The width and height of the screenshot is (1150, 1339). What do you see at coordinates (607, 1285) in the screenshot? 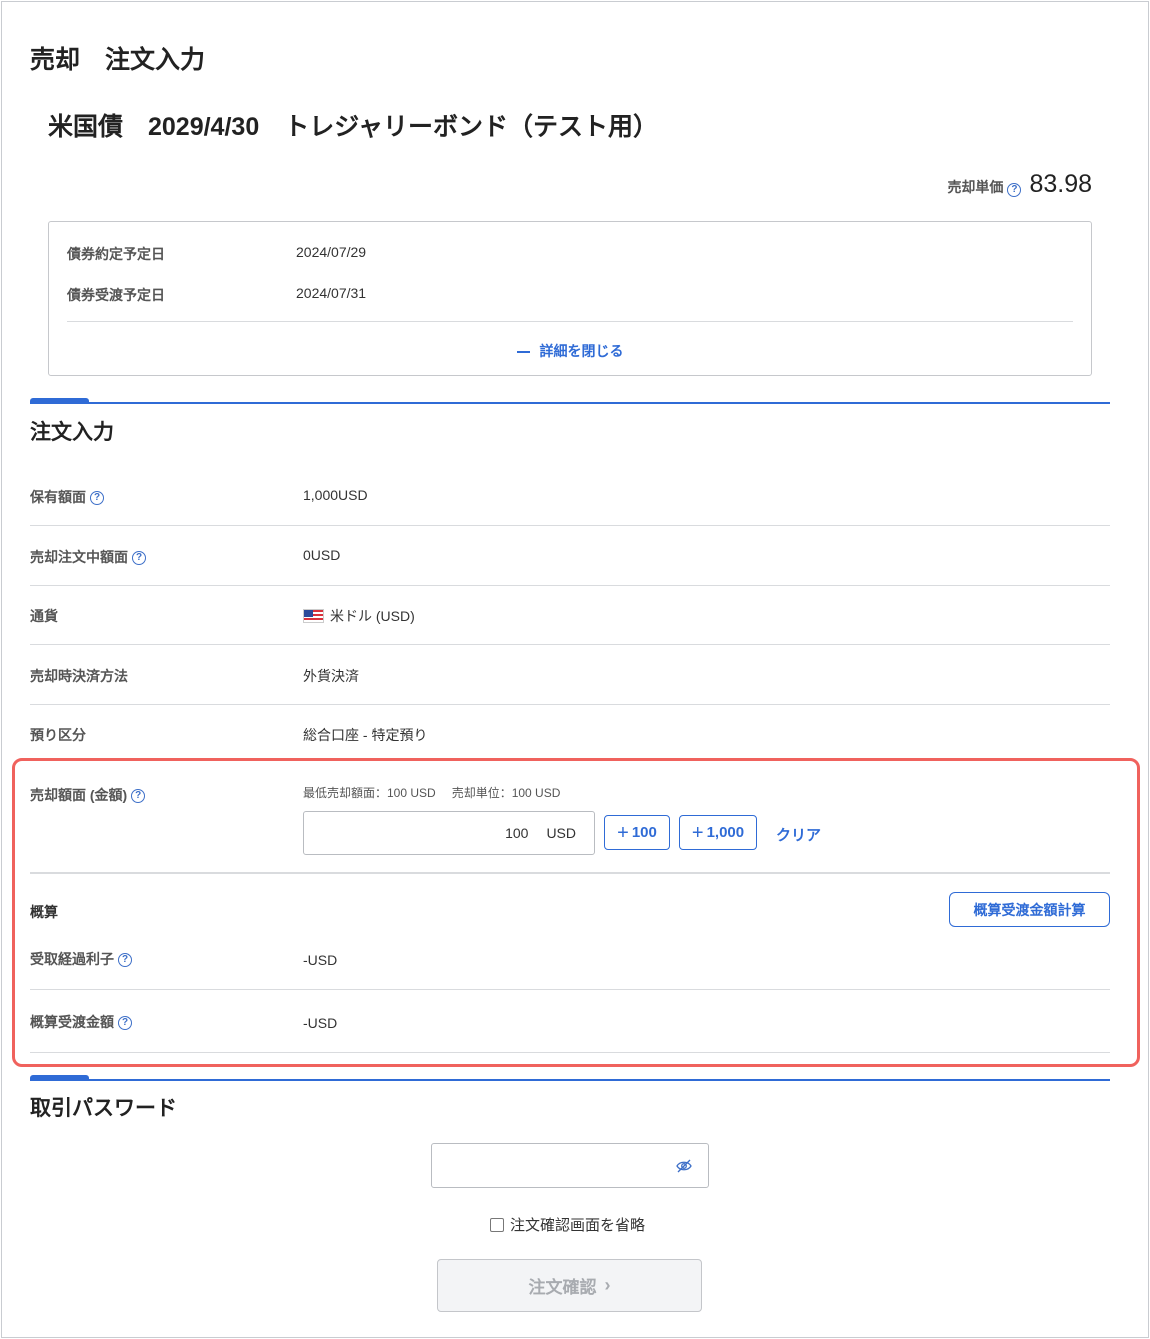
I see `chevron-right-icon: ›` at bounding box center [607, 1285].